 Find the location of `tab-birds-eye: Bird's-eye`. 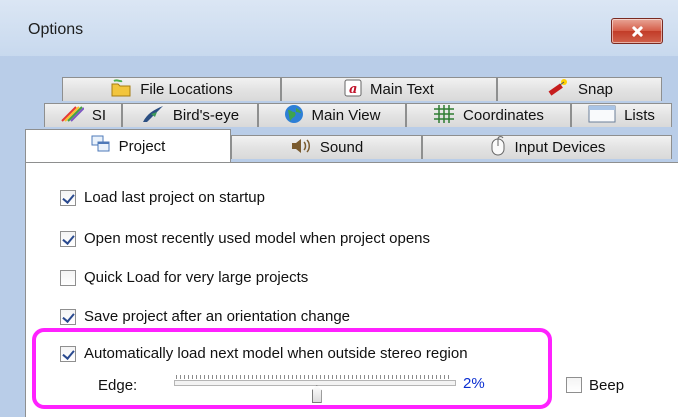

tab-birds-eye: Bird's-eye is located at coordinates (190, 115).